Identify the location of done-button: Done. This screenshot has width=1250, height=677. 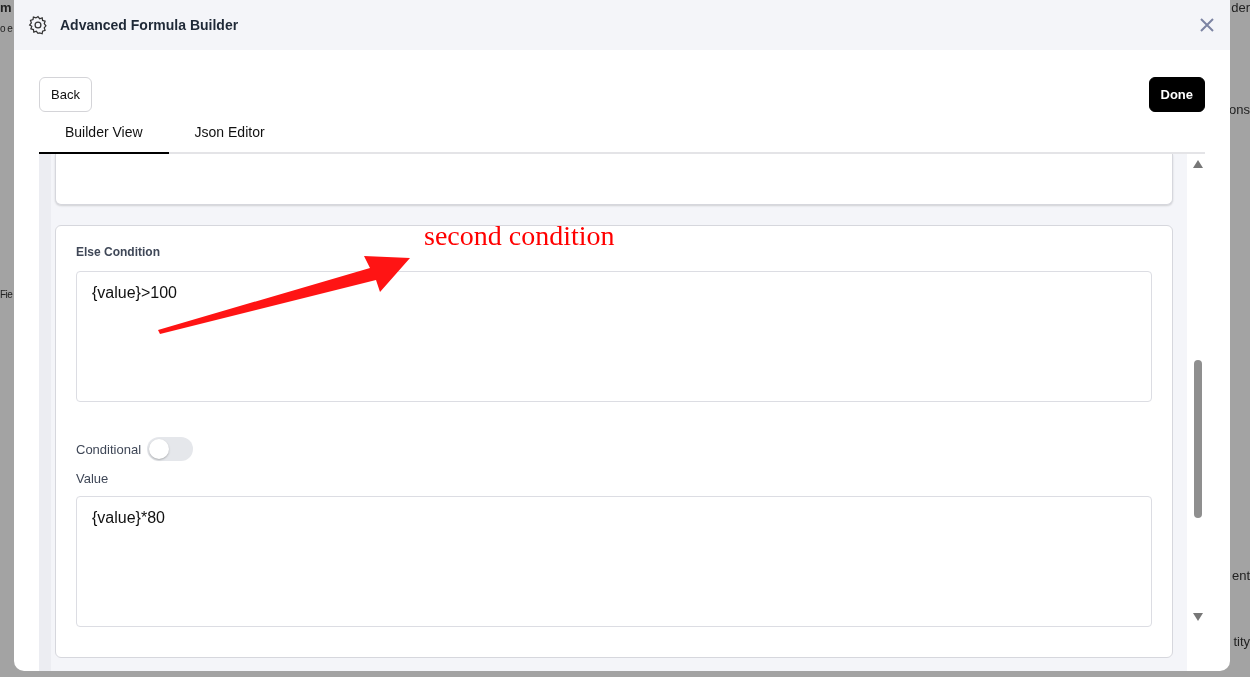
(1176, 94).